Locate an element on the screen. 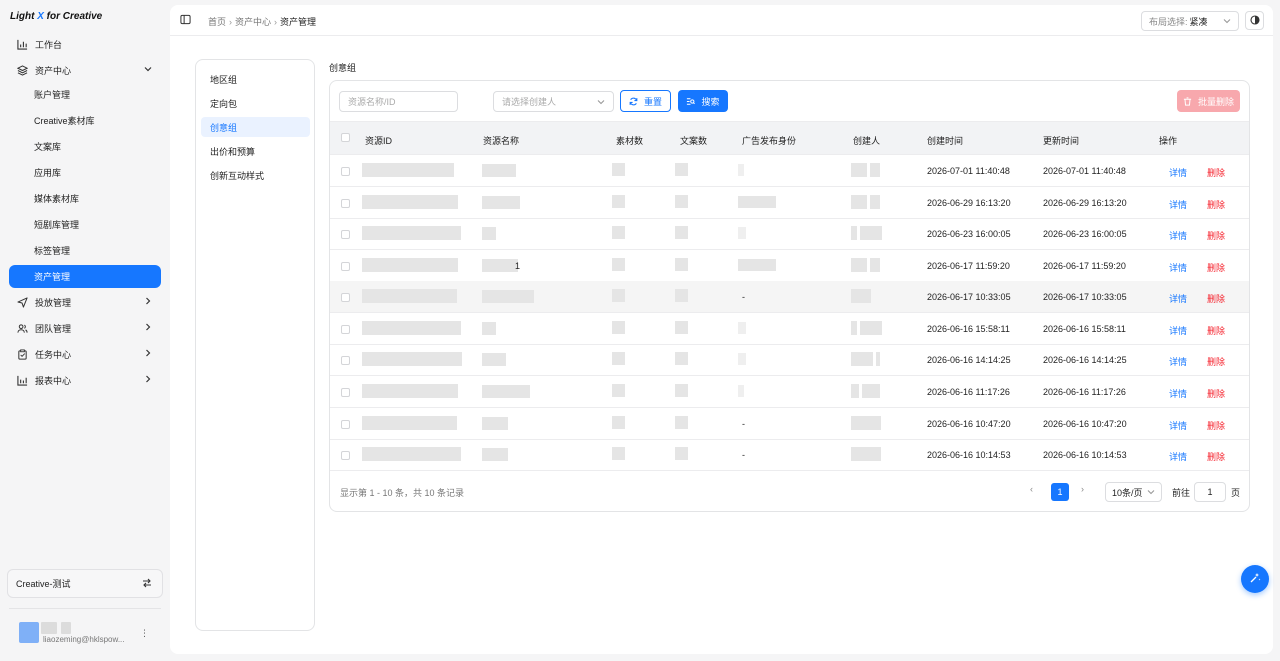 The width and height of the screenshot is (1280, 661). chevron-right-icon is located at coordinates (148, 379).